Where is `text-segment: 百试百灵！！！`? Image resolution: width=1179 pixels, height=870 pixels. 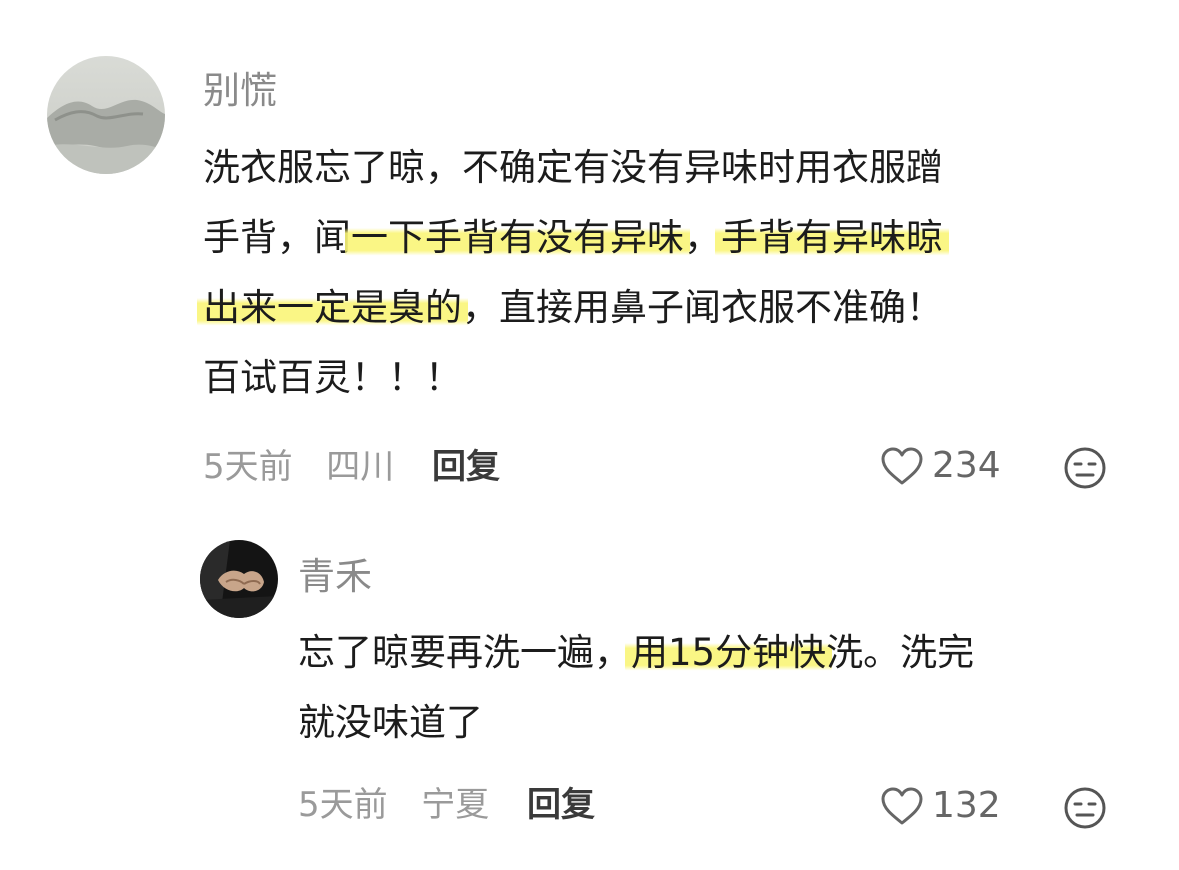
text-segment: 百试百灵！！！ is located at coordinates (332, 377).